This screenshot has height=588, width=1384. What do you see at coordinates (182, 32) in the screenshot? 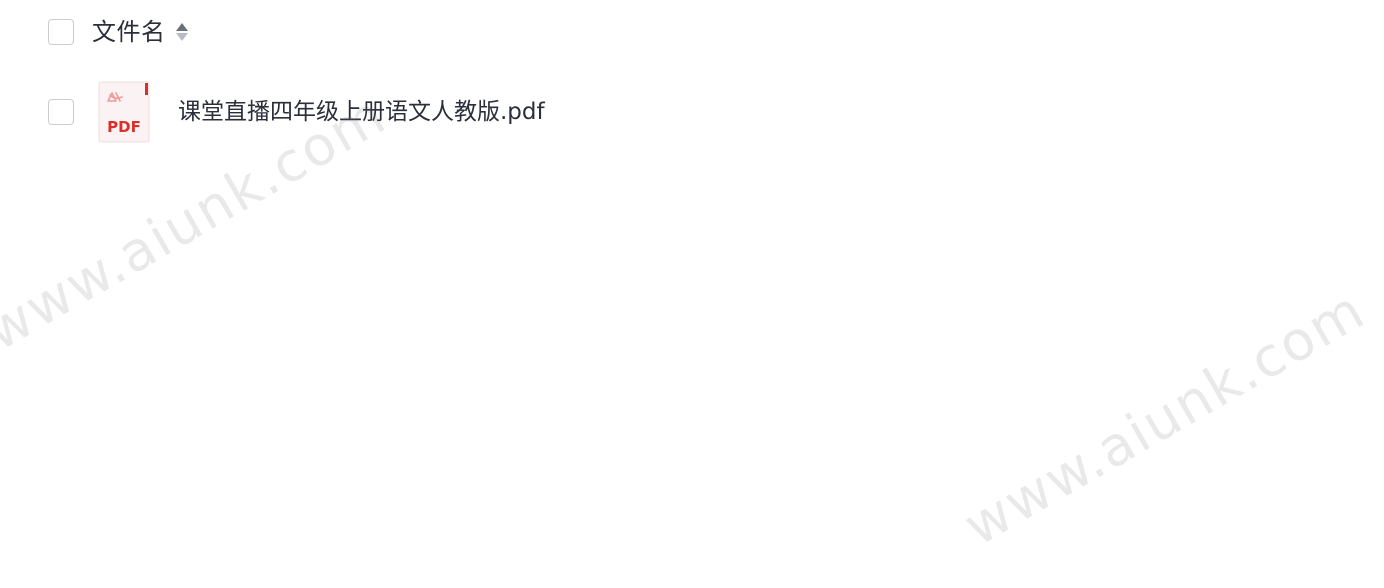
I see `sort-updown-icon` at bounding box center [182, 32].